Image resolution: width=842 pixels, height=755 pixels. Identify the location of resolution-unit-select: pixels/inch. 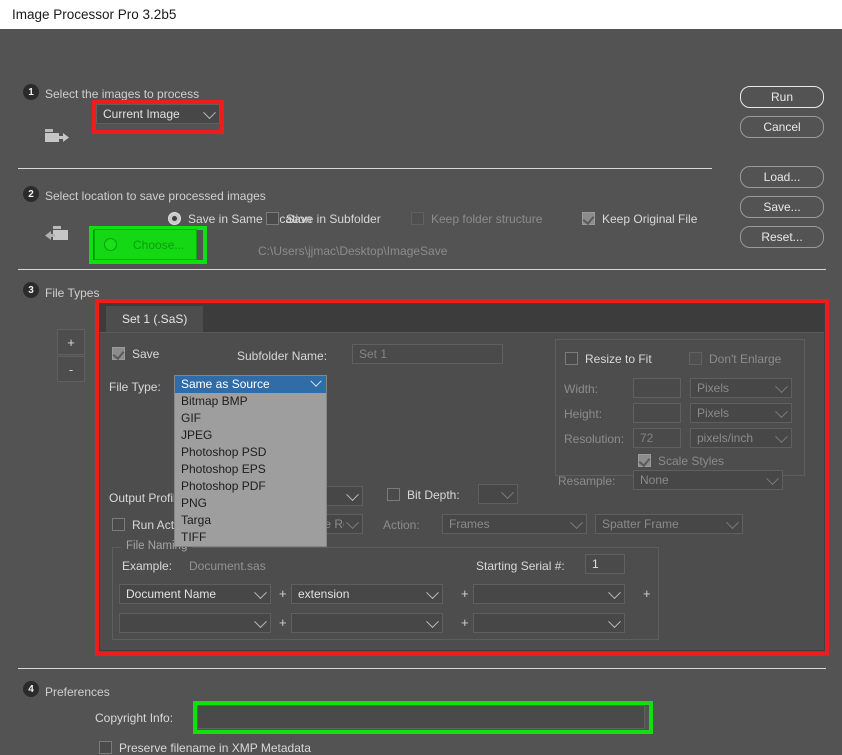
(741, 438).